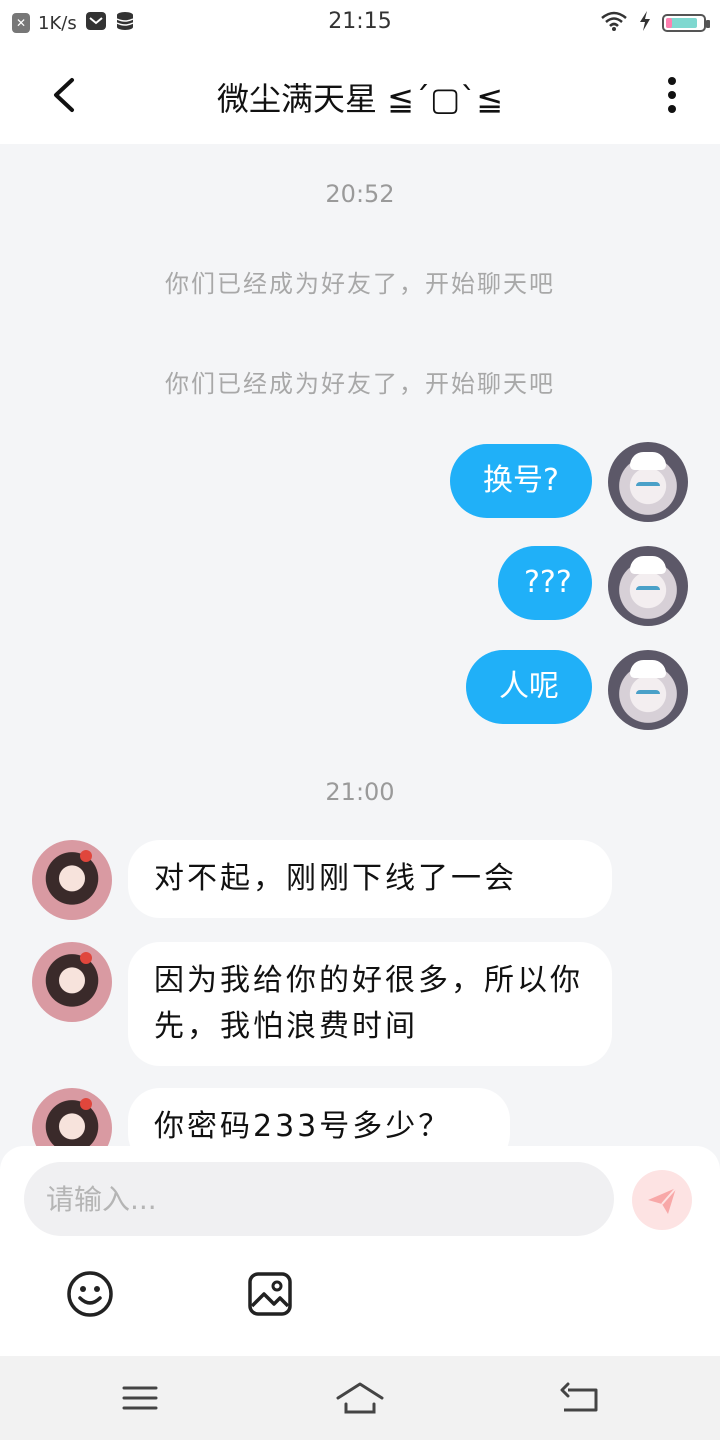 The width and height of the screenshot is (720, 1440). Describe the element at coordinates (655, 23) in the screenshot. I see `status-right` at that location.